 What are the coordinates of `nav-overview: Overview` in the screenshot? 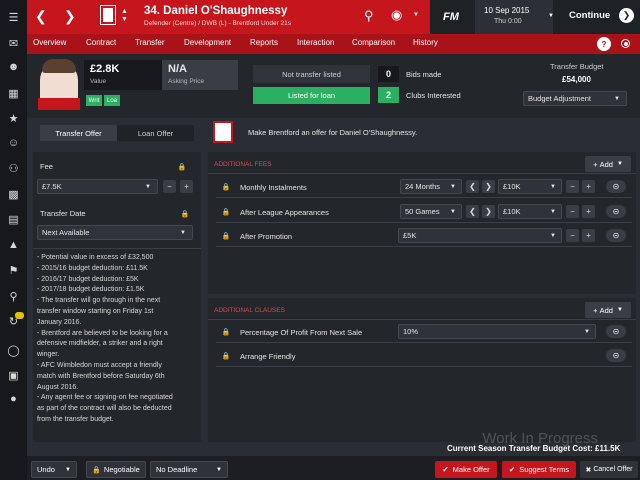 It's located at (49, 42).